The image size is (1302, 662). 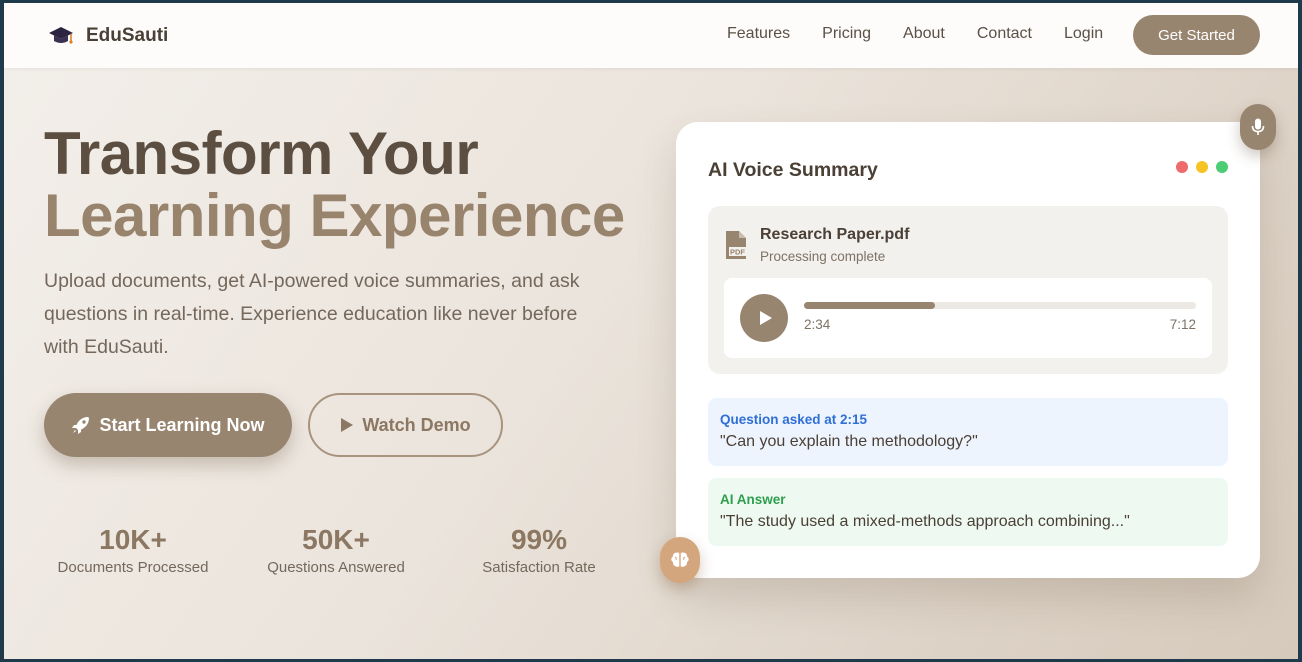 What do you see at coordinates (794, 419) in the screenshot?
I see `question-label: Question asked at 2:15` at bounding box center [794, 419].